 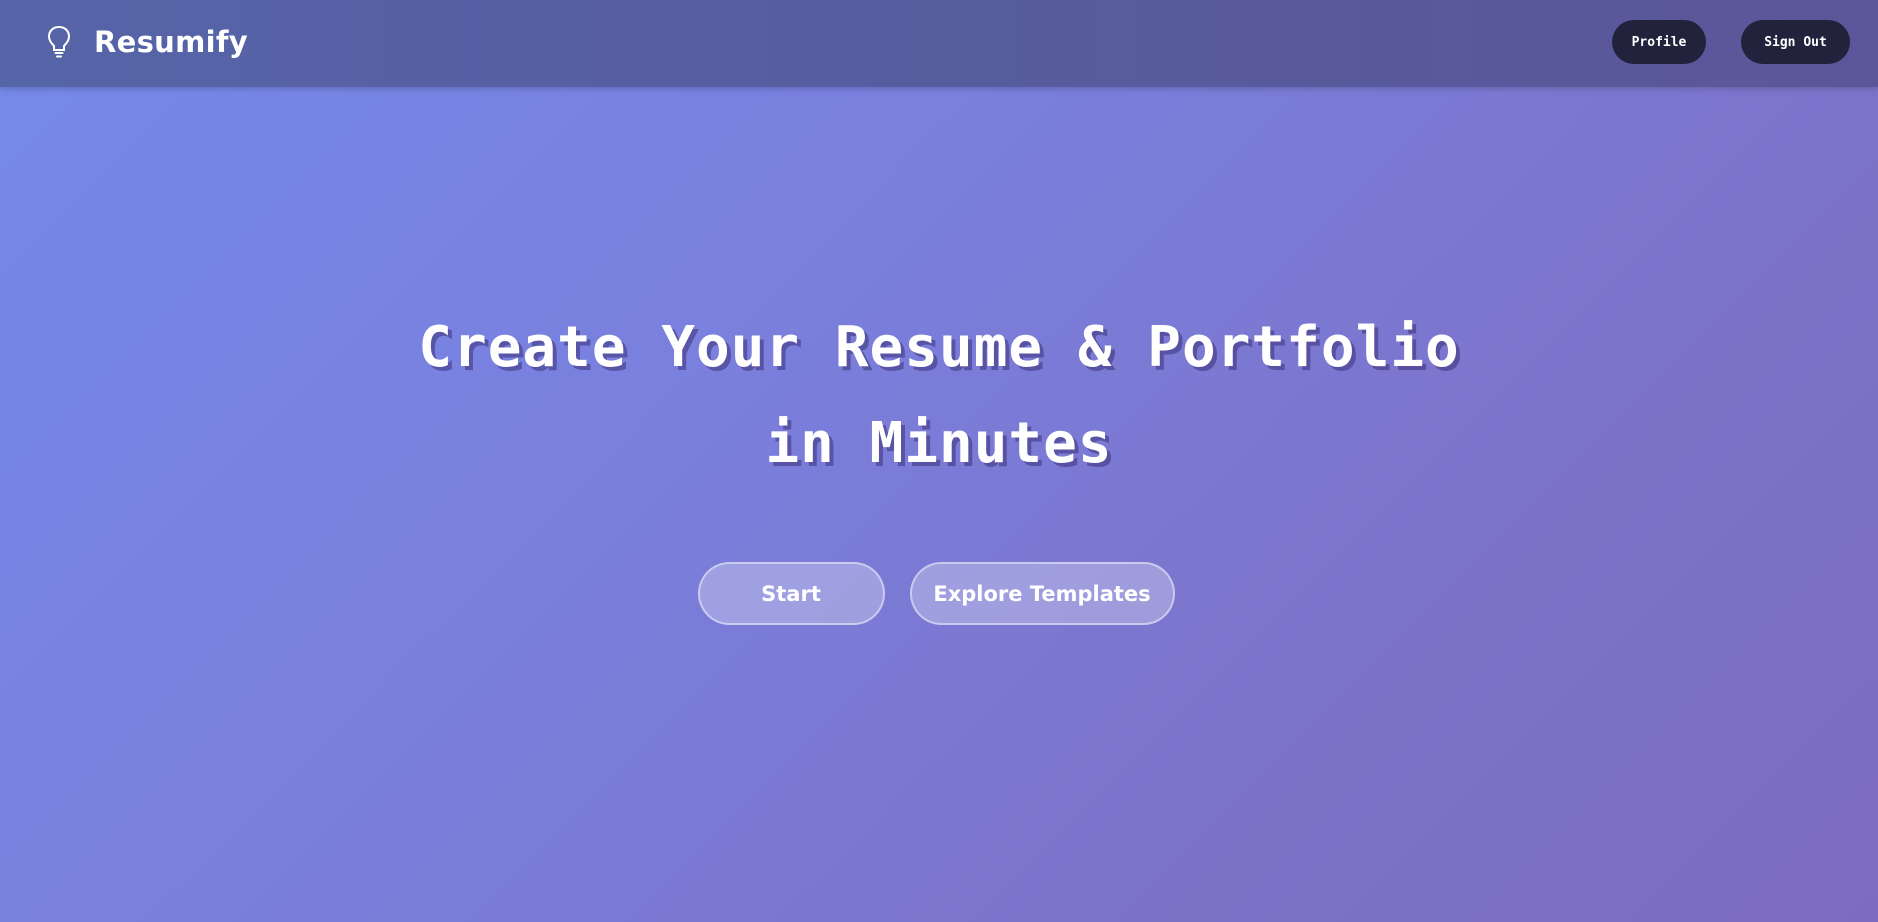 What do you see at coordinates (171, 42) in the screenshot?
I see `brand-name: Resumify` at bounding box center [171, 42].